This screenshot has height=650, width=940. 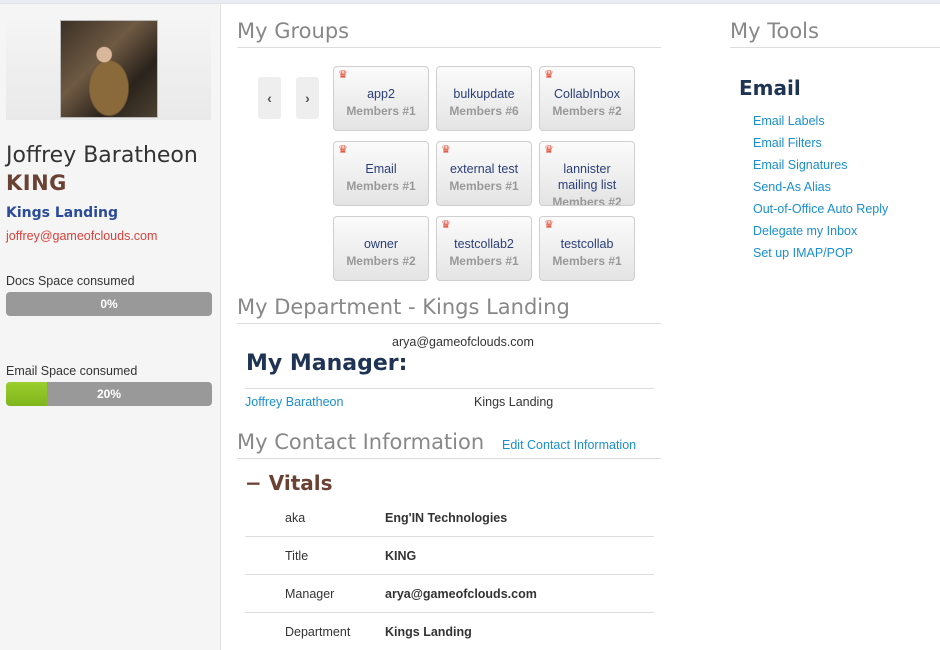 I want to click on avatar-container, so click(x=108, y=68).